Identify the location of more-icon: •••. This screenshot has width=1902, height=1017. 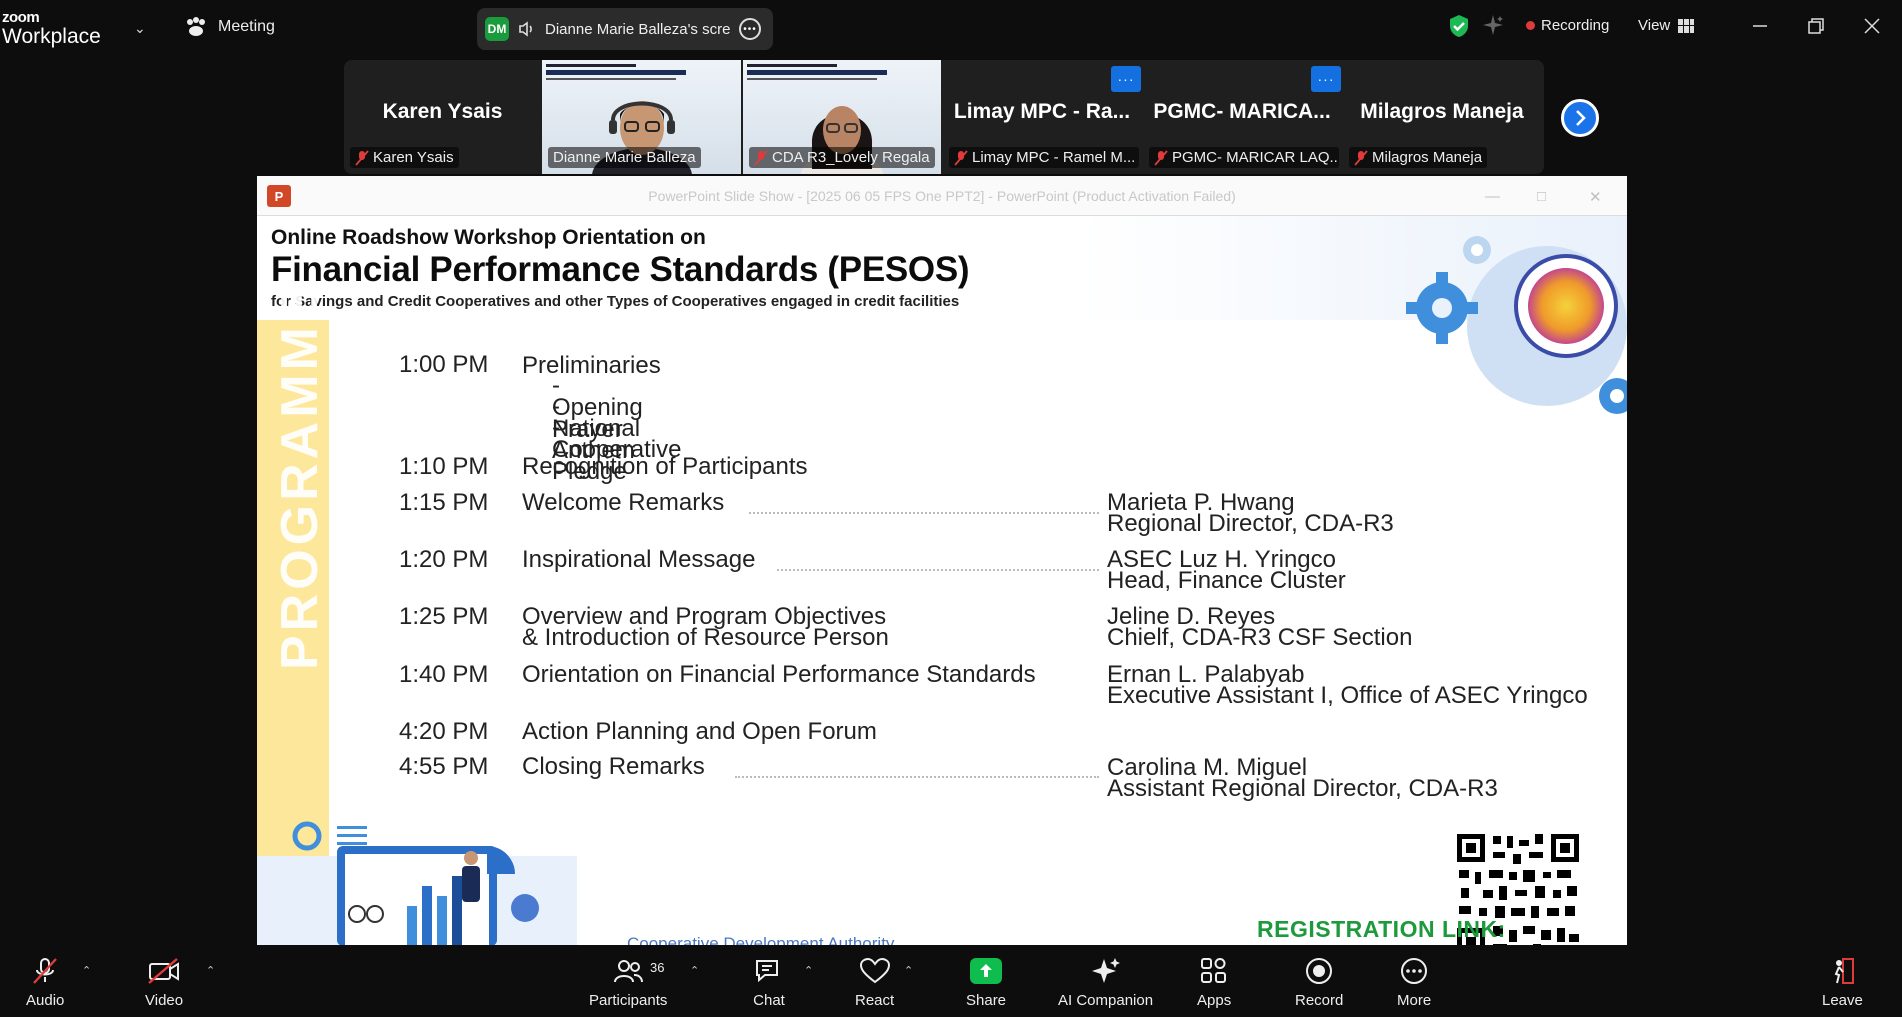
(750, 29).